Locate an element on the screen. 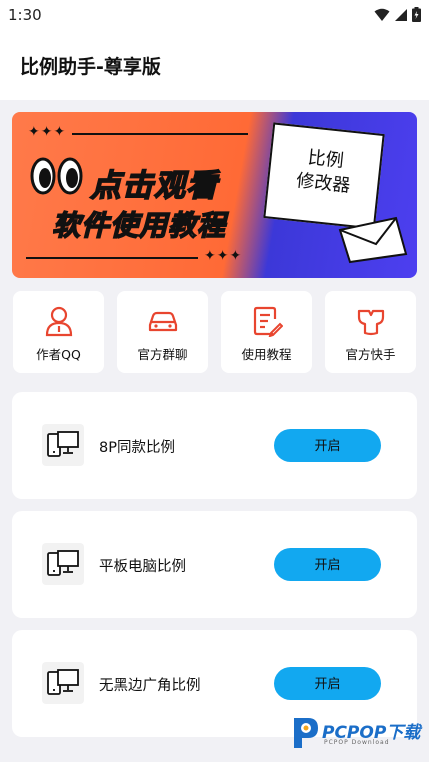 Image resolution: width=429 pixels, height=762 pixels. person-icon is located at coordinates (59, 321).